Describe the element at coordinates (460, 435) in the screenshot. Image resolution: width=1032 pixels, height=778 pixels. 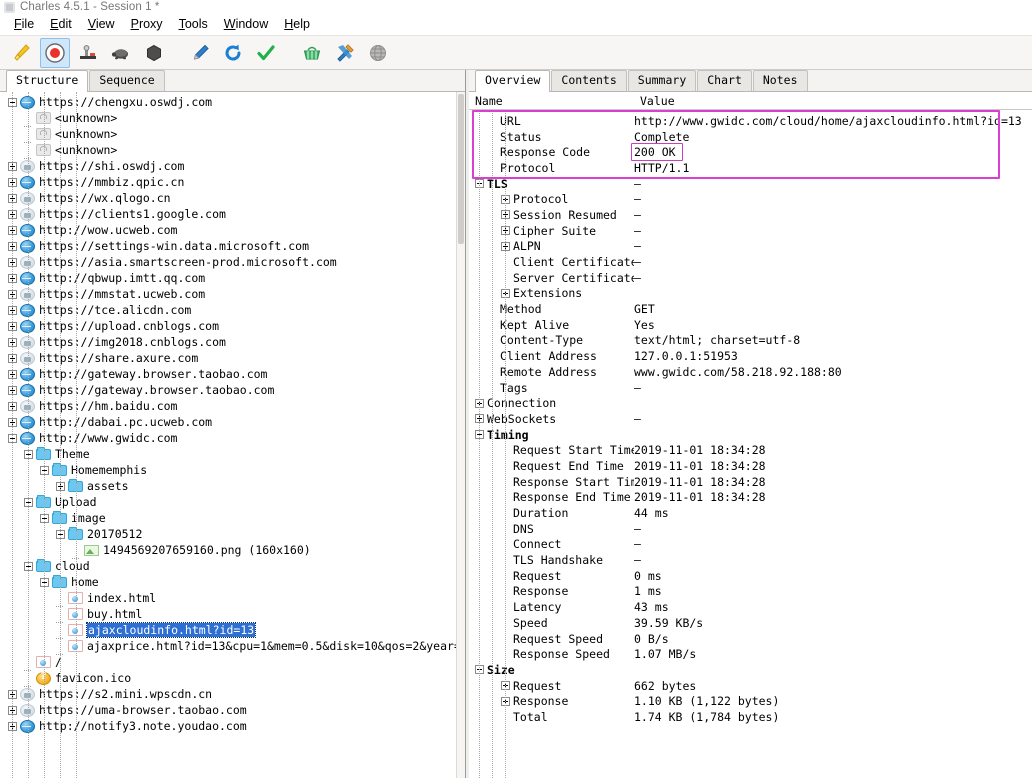
I see `tree-vertical-scrollbar` at that location.